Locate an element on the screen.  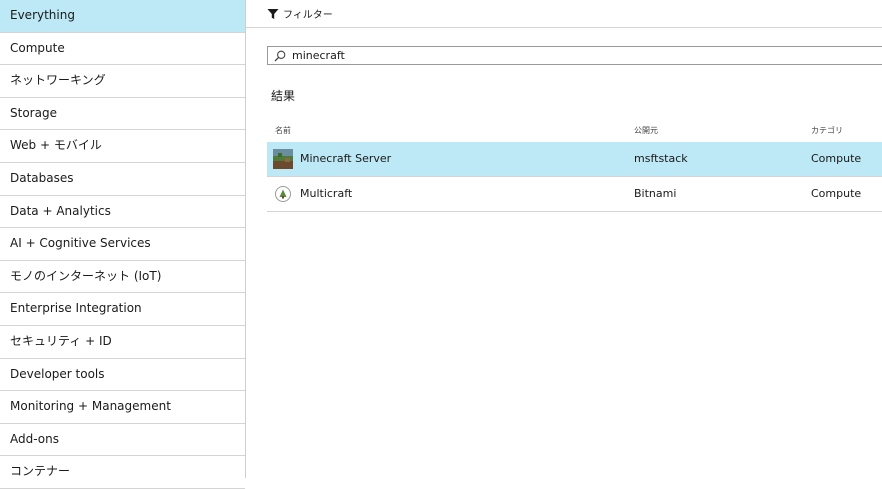
search-input is located at coordinates (587, 55).